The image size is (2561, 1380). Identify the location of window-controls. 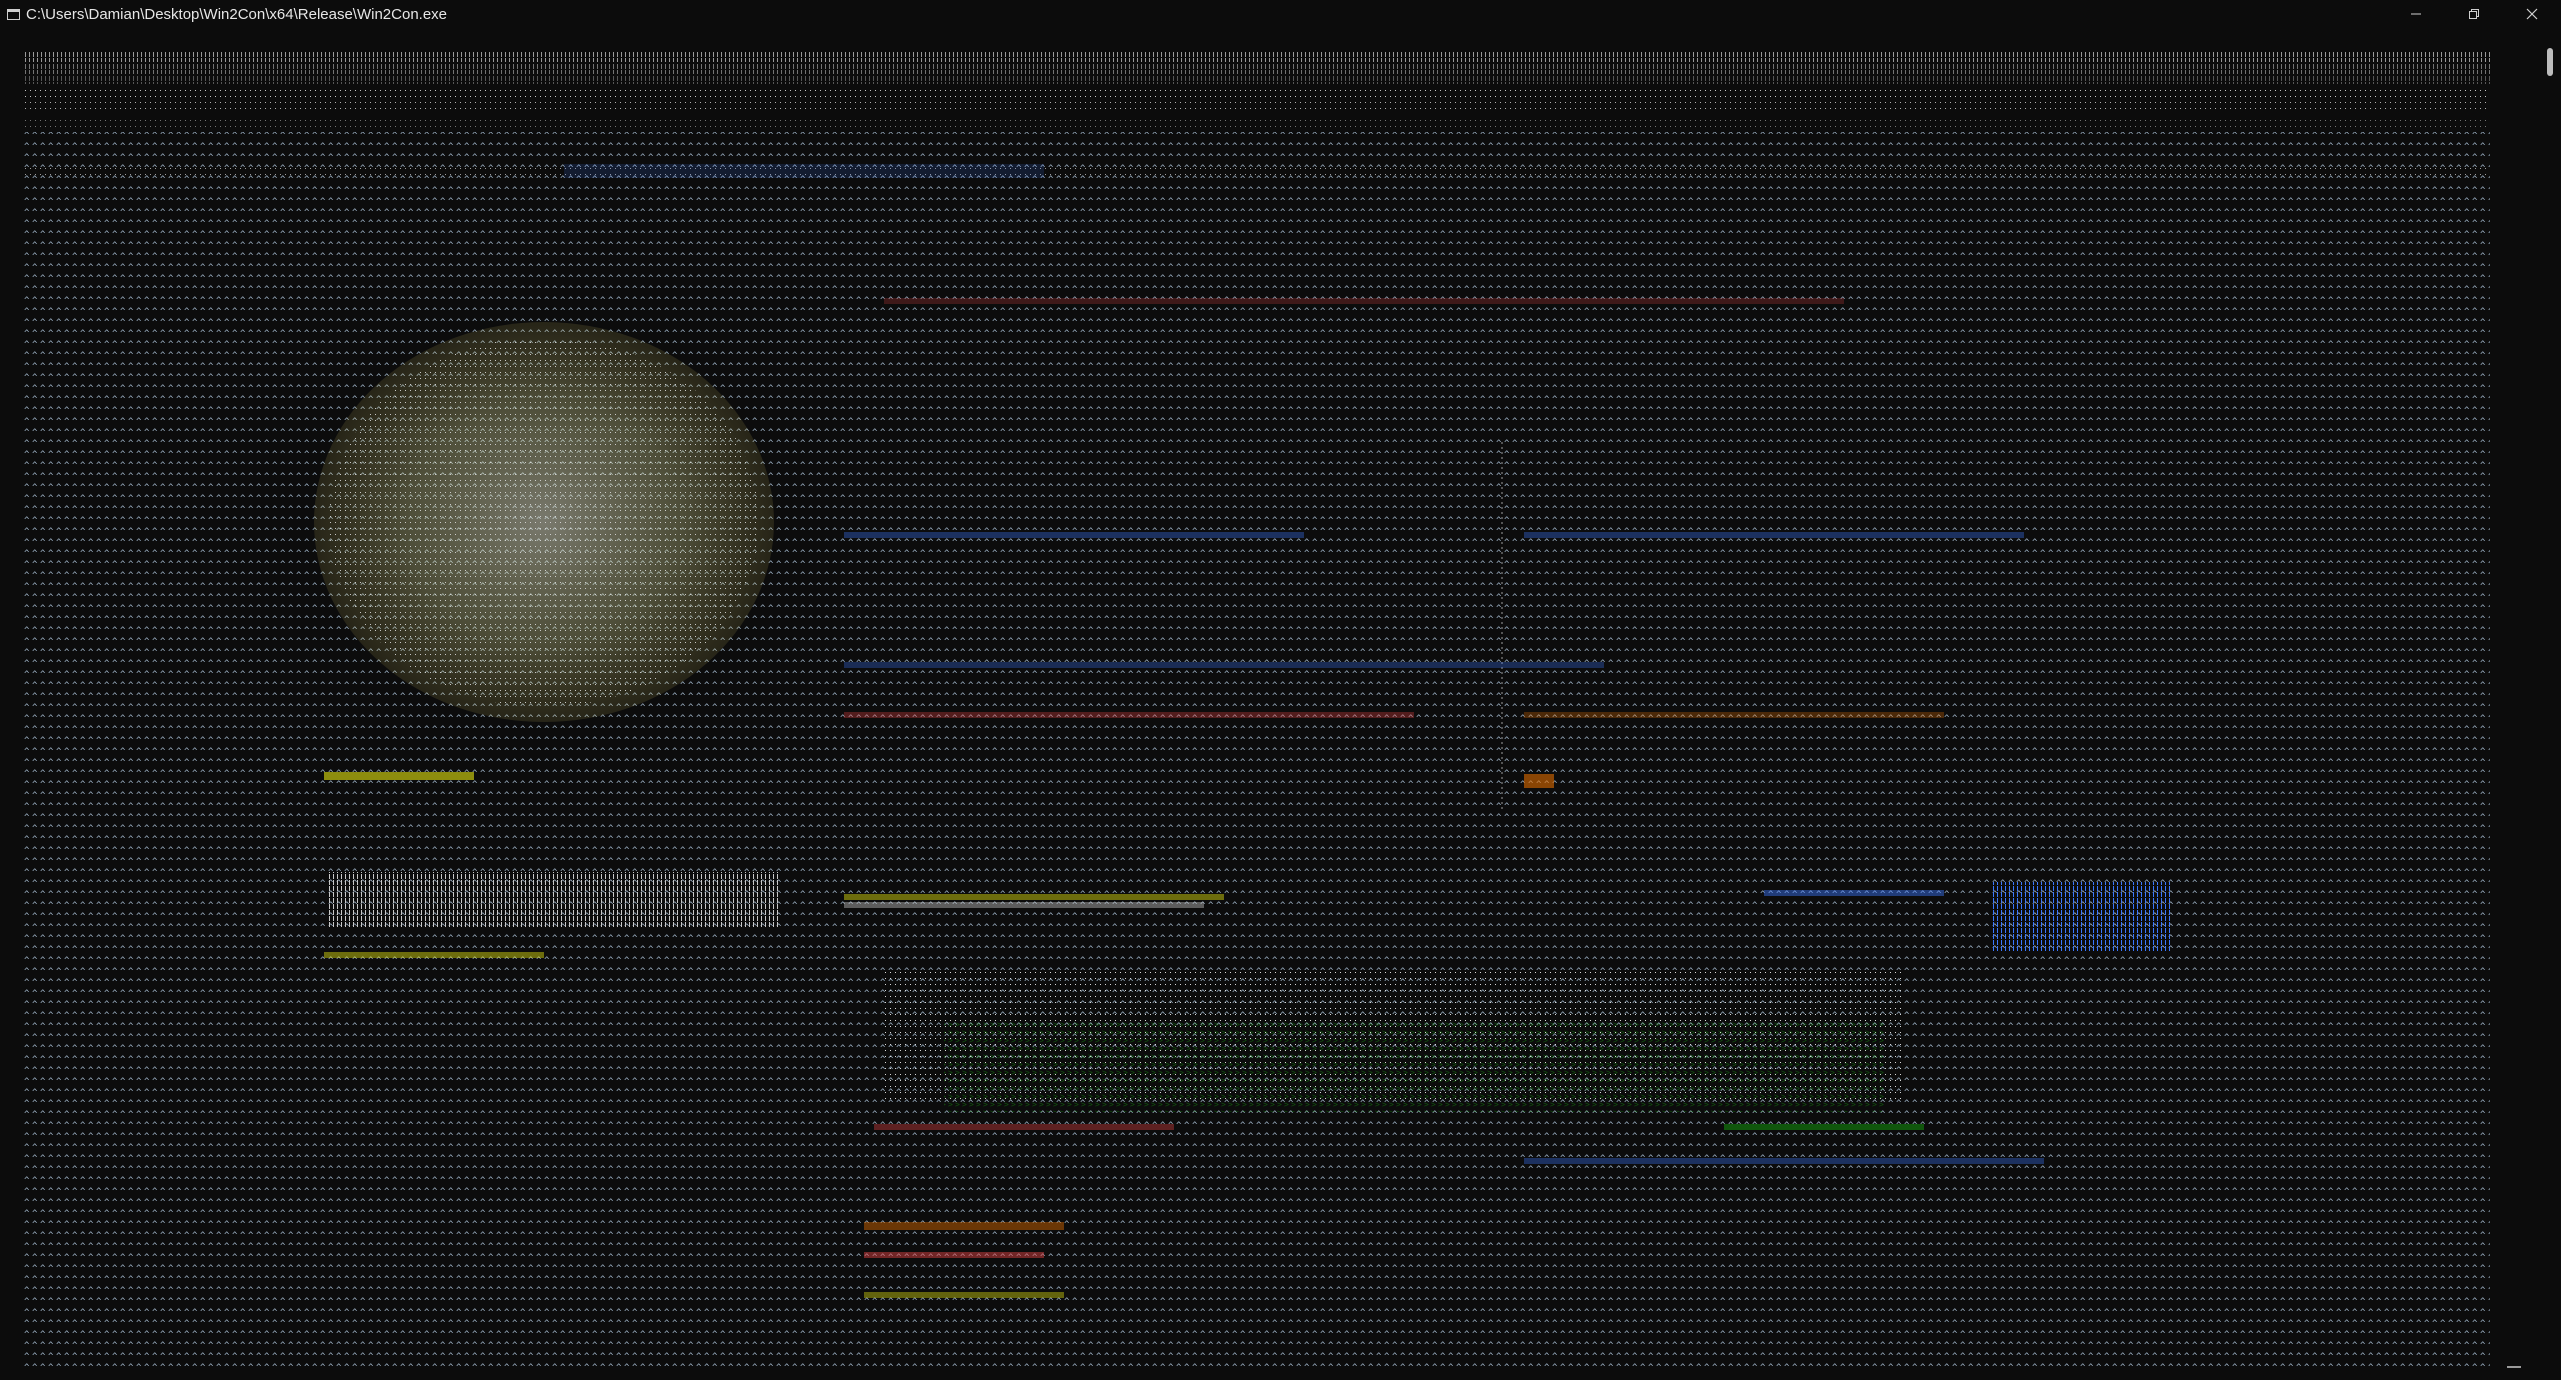
(2474, 14).